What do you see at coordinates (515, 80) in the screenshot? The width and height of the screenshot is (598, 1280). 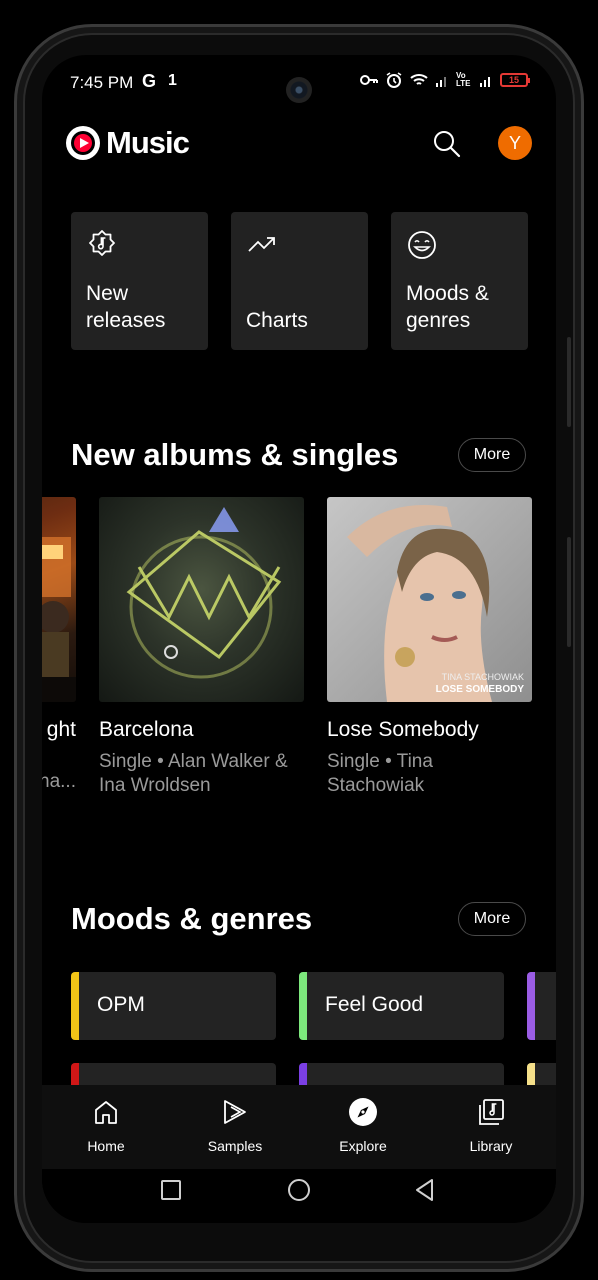 I see `battery-icon: 15` at bounding box center [515, 80].